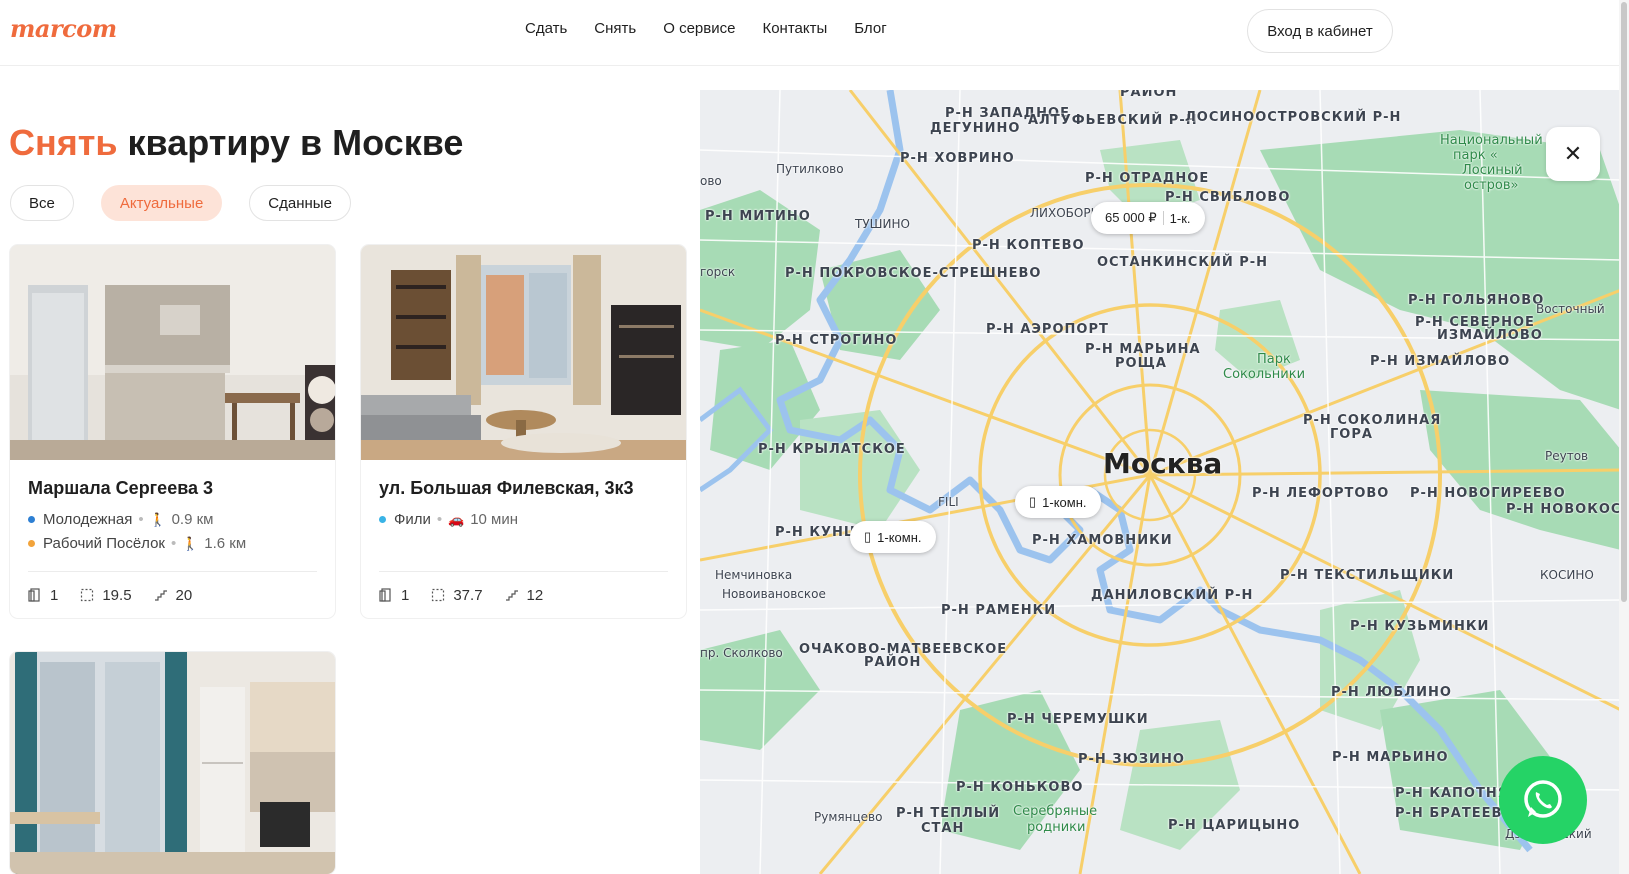 This screenshot has width=1629, height=874. What do you see at coordinates (699, 28) in the screenshot?
I see `nav-item-about: О сервисе` at bounding box center [699, 28].